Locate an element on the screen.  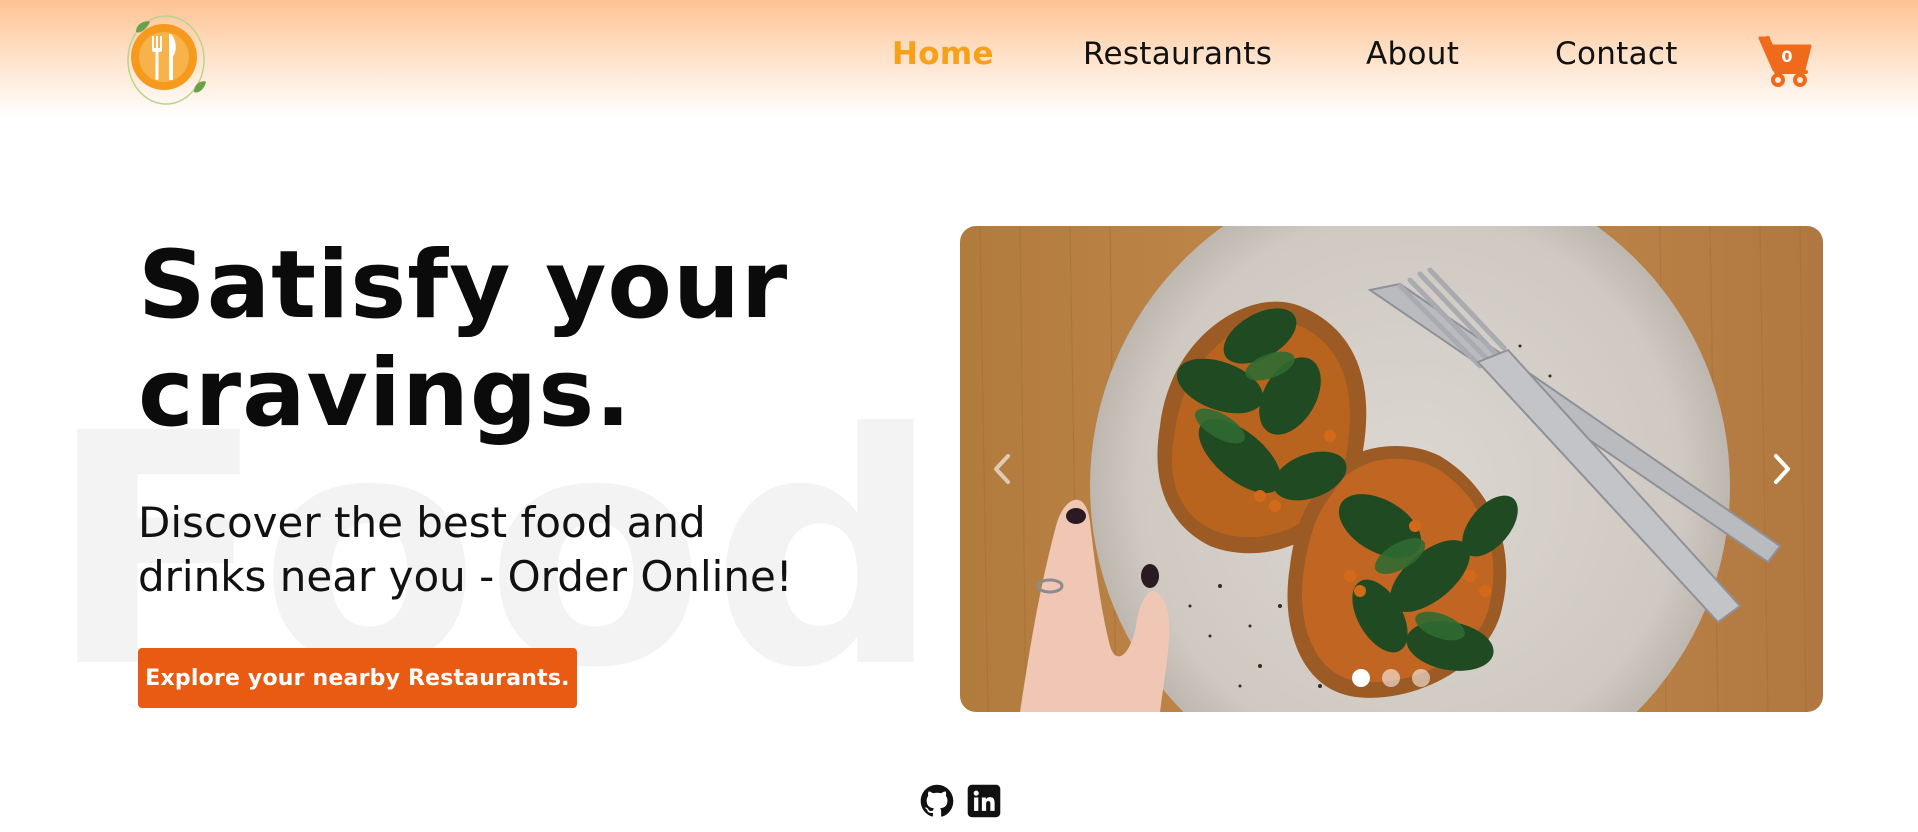
header: Home Restaurants About Contact 0 is located at coordinates (959, 59).